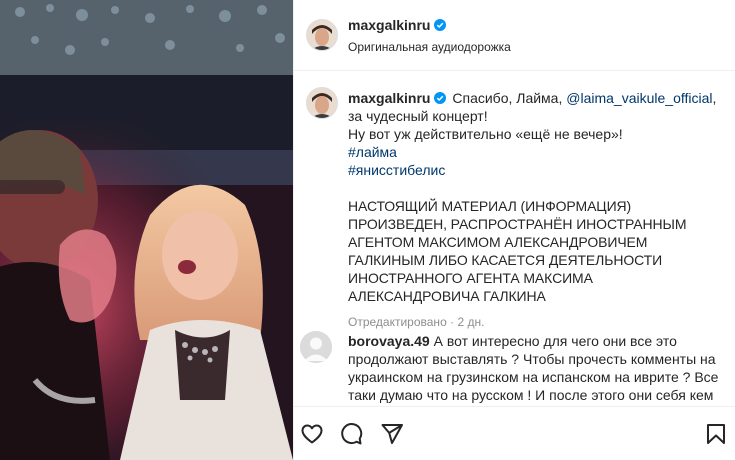 This screenshot has height=460, width=735. What do you see at coordinates (351, 434) in the screenshot?
I see `comment-icon` at bounding box center [351, 434].